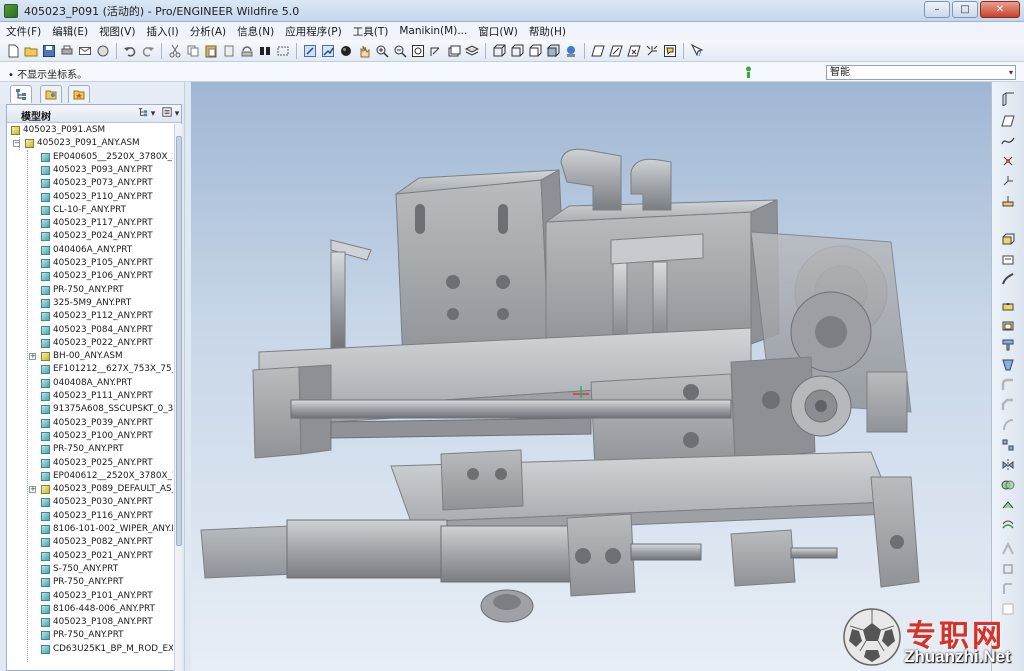 Image resolution: width=1024 pixels, height=671 pixels. Describe the element at coordinates (16, 144) in the screenshot. I see `collapse-icon: −` at that location.